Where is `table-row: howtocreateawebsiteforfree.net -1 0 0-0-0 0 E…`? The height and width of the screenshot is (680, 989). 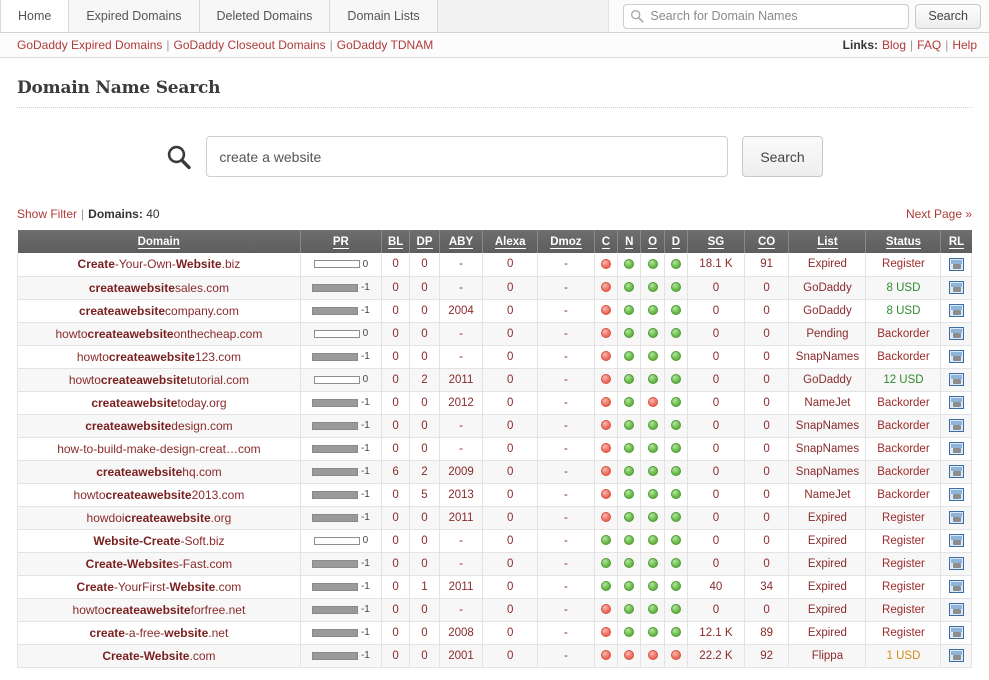
table-row: howtocreateawebsiteforfree.net -1 0 0-0-0 0 E… is located at coordinates (494, 610).